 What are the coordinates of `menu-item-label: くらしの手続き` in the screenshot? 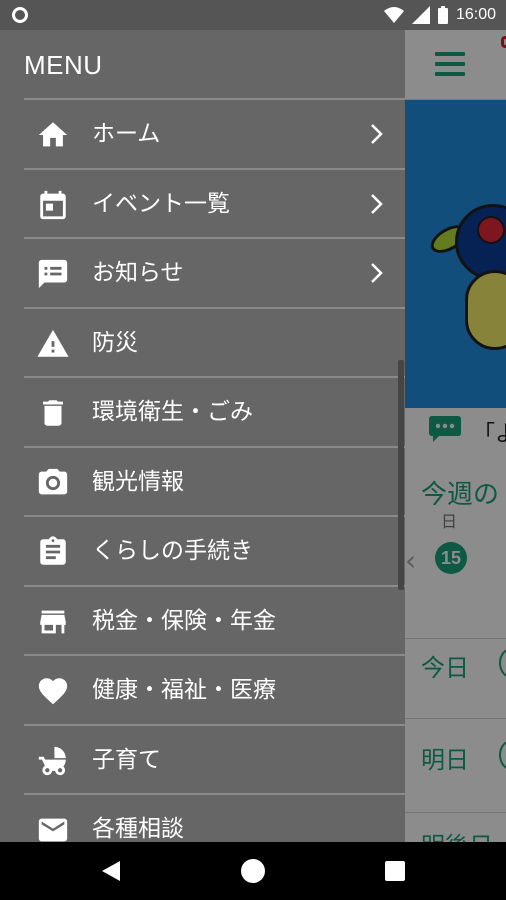 It's located at (172, 551).